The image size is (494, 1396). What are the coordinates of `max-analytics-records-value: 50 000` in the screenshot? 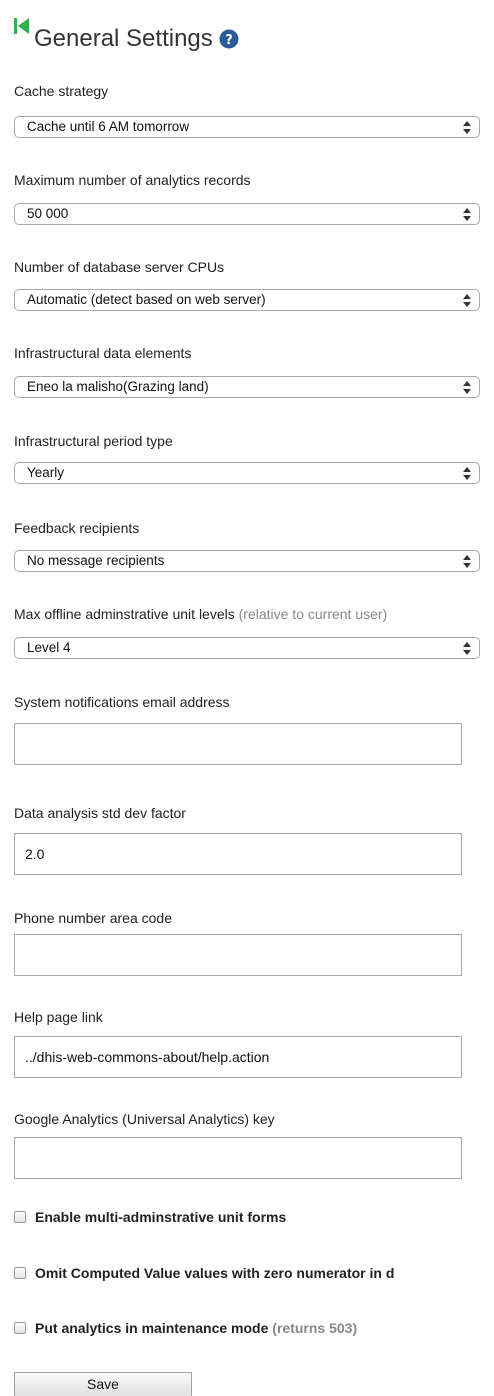 It's located at (48, 213).